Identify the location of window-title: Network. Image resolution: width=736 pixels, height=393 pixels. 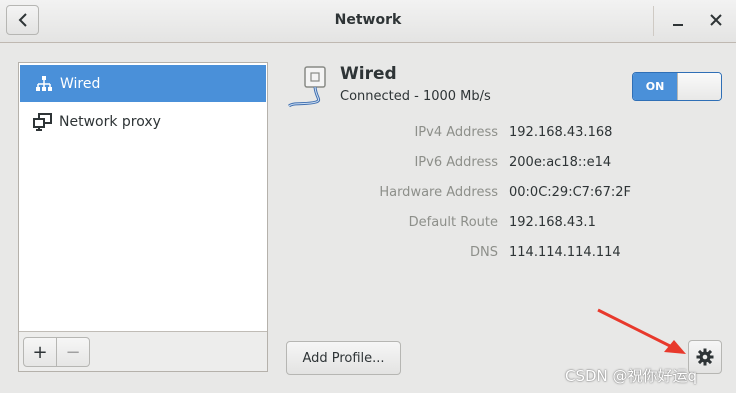
(368, 20).